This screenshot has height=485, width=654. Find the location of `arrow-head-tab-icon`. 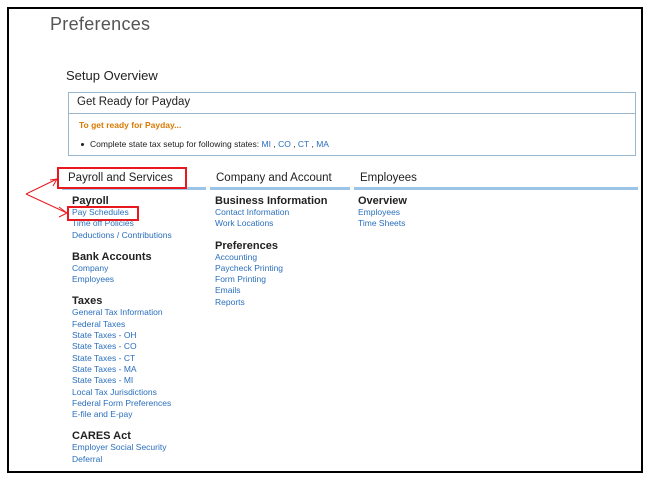

arrow-head-tab-icon is located at coordinates (53, 182).